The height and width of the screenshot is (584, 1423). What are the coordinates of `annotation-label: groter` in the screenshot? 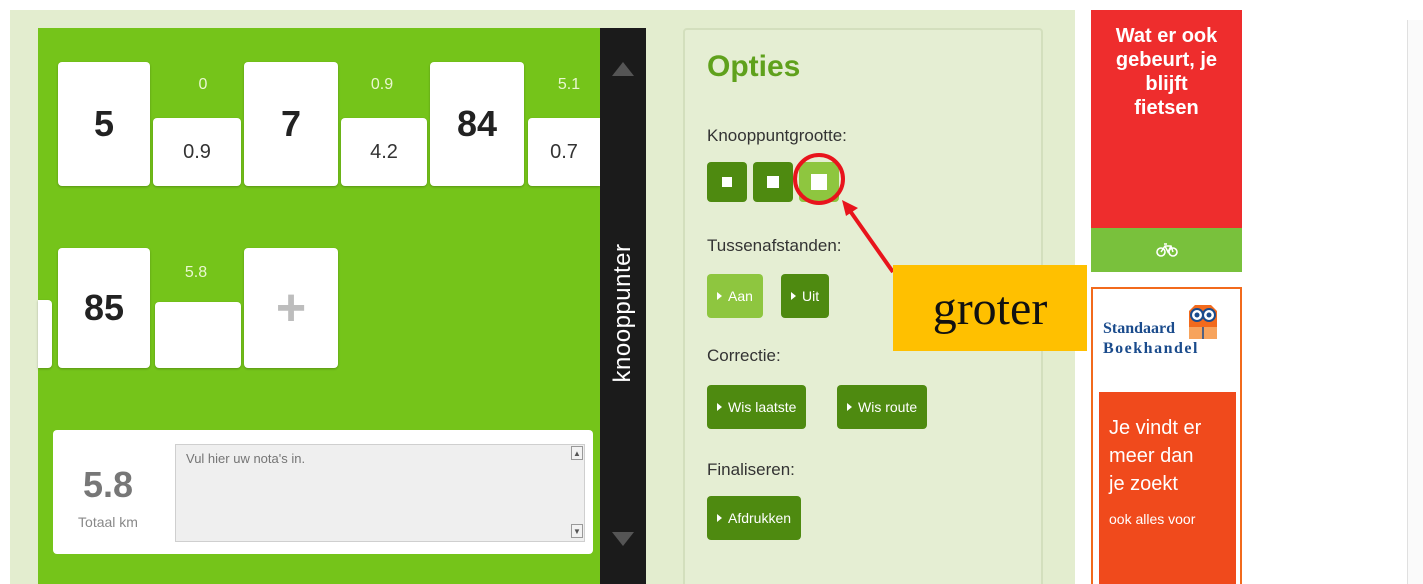 It's located at (990, 308).